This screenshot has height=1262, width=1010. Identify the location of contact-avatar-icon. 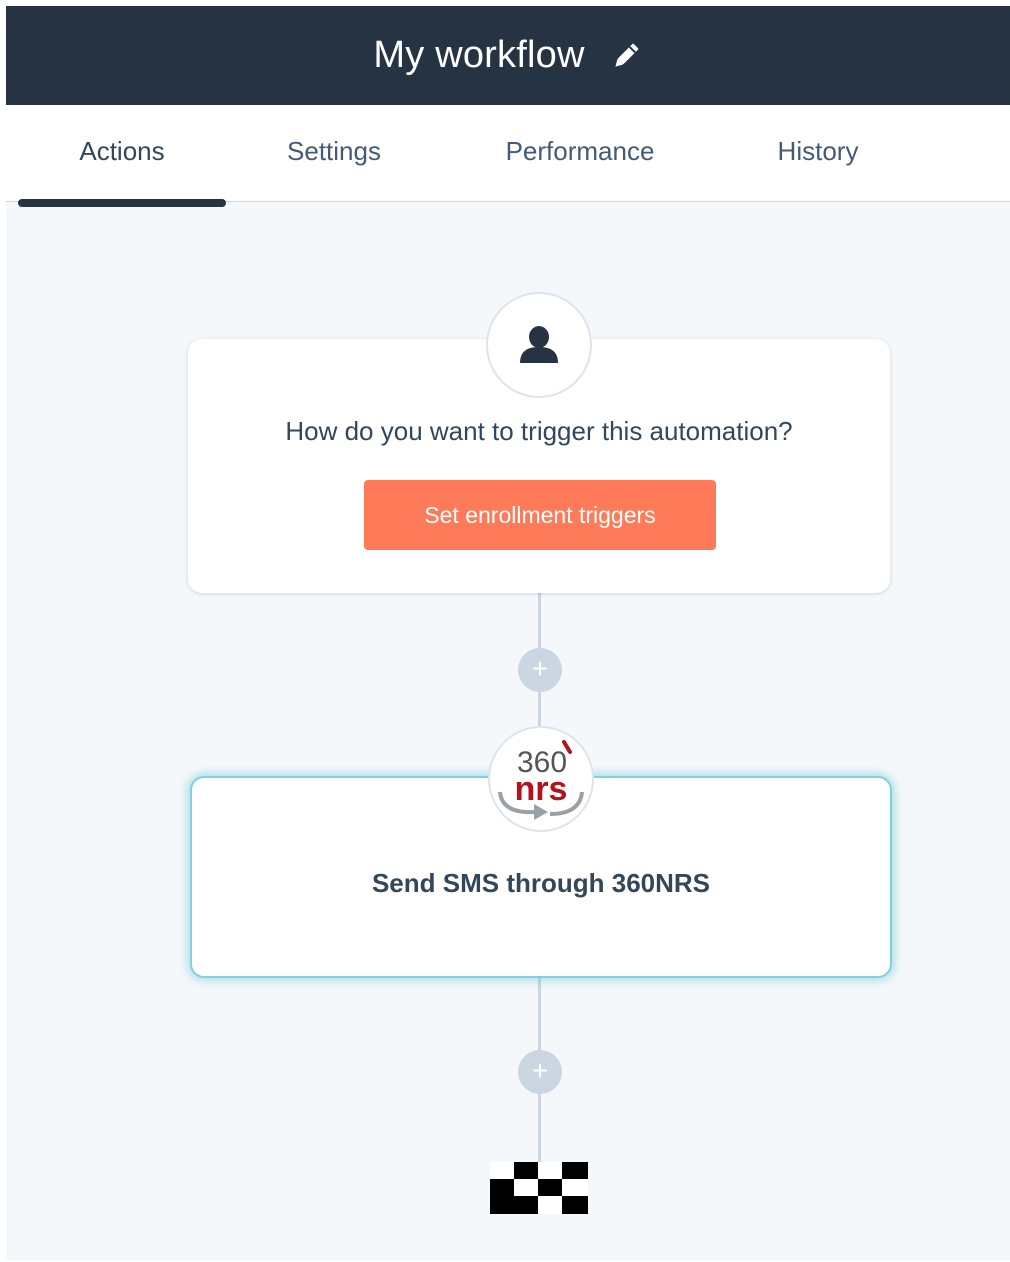
(539, 345).